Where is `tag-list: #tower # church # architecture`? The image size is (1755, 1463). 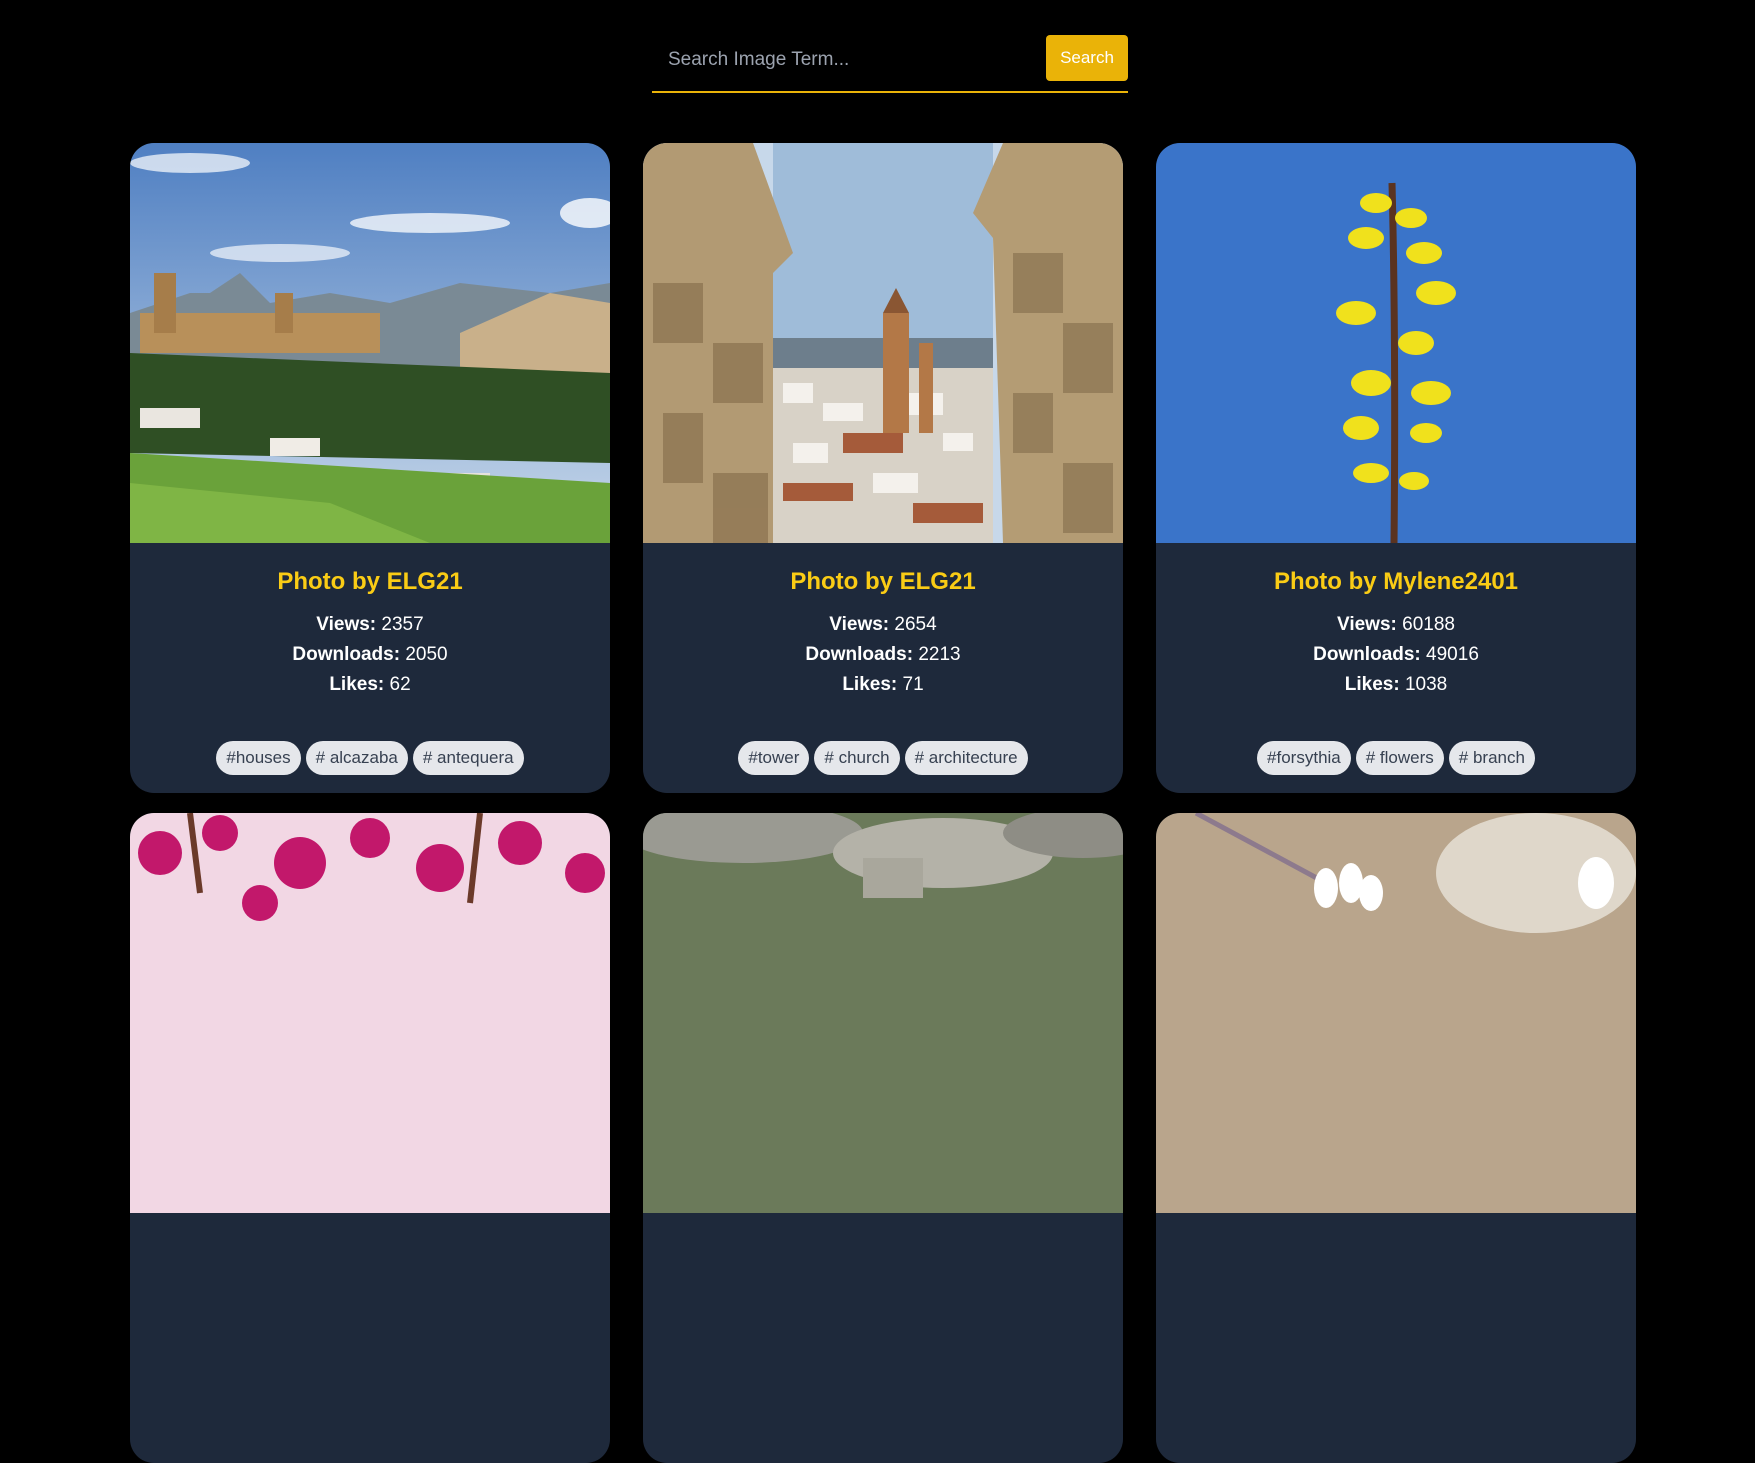
tag-list: #tower # church # architecture is located at coordinates (883, 758).